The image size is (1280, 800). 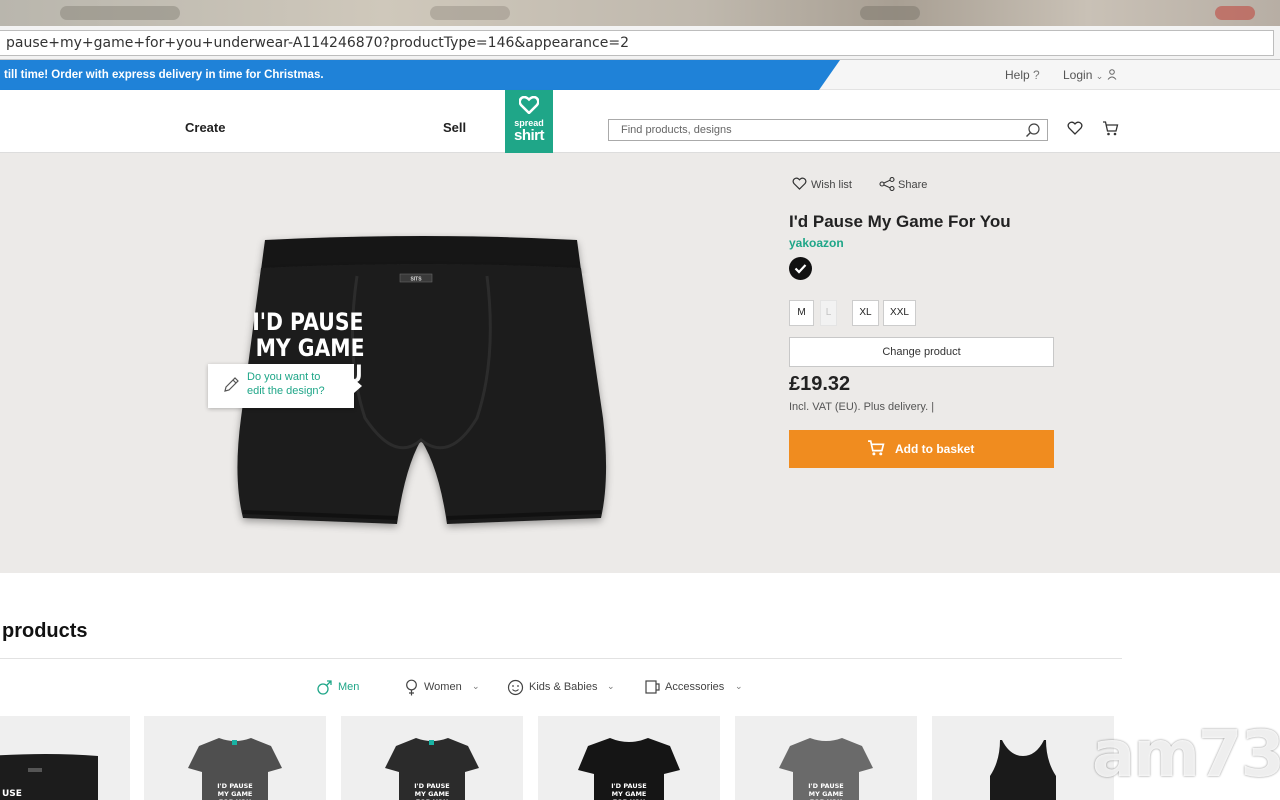 What do you see at coordinates (640, 13) in the screenshot?
I see `browser-top-strip` at bounding box center [640, 13].